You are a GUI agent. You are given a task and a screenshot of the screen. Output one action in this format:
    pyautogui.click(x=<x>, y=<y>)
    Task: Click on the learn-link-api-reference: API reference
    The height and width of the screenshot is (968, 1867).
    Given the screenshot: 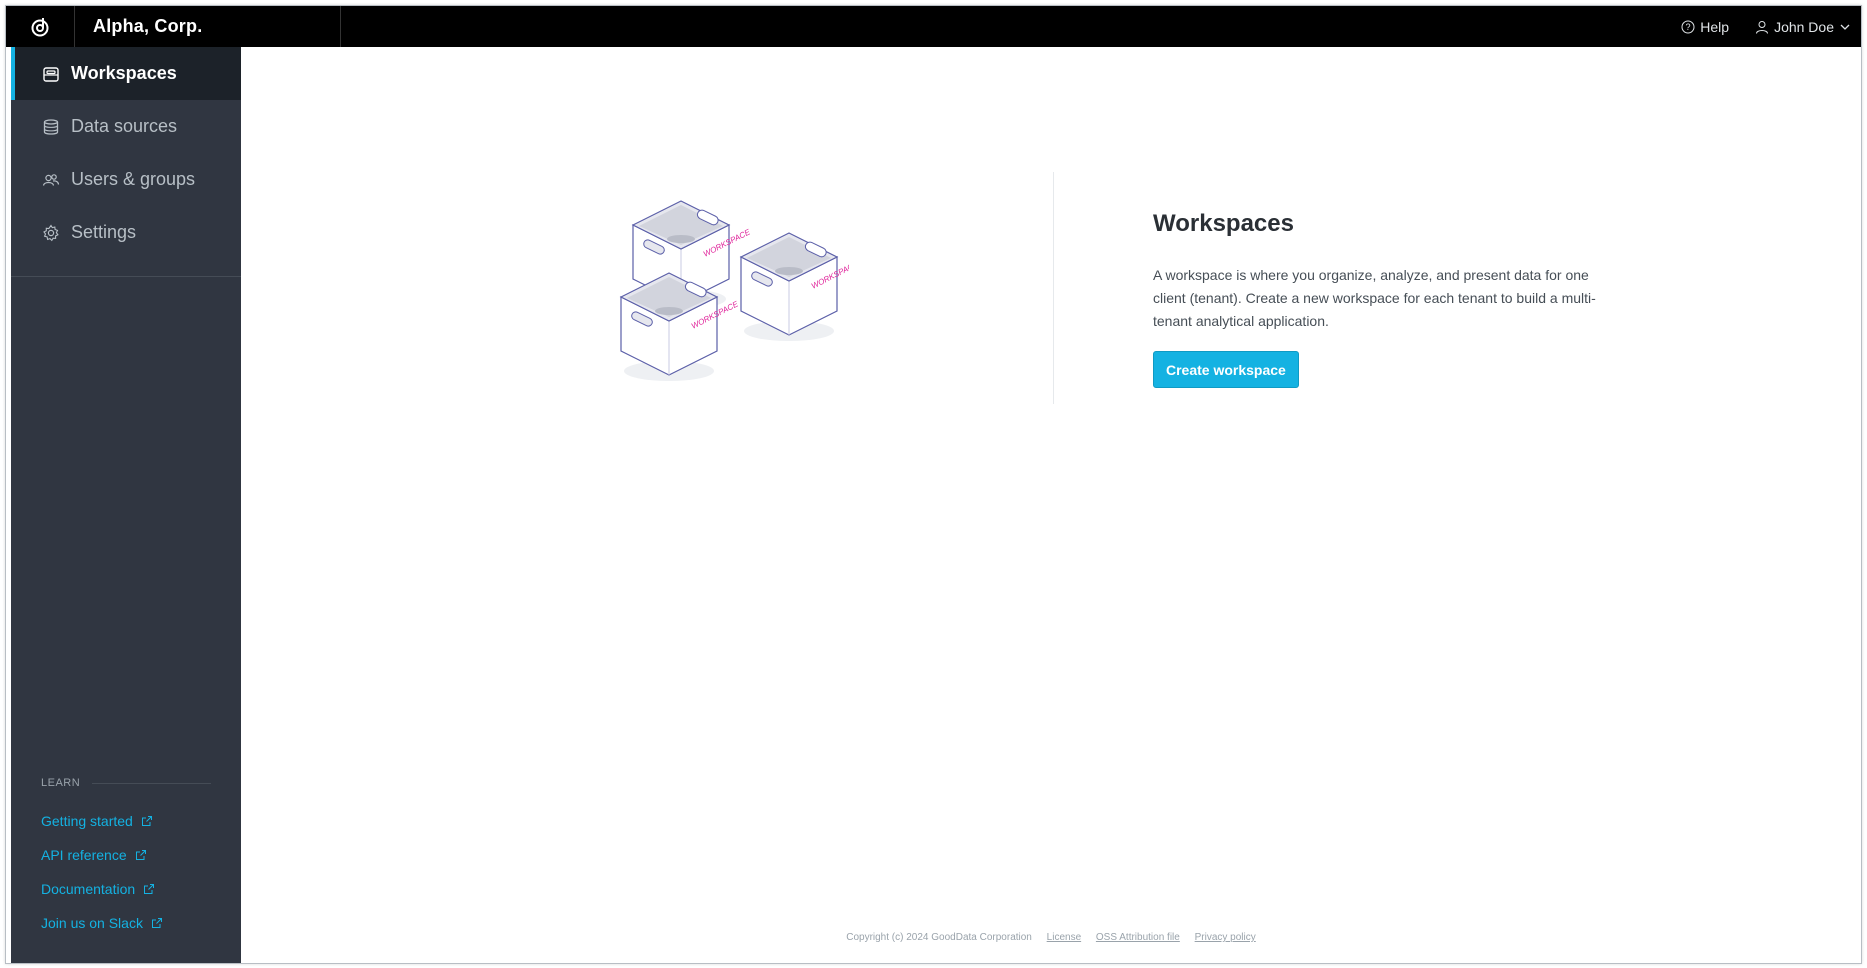 What is the action you would take?
    pyautogui.click(x=126, y=855)
    